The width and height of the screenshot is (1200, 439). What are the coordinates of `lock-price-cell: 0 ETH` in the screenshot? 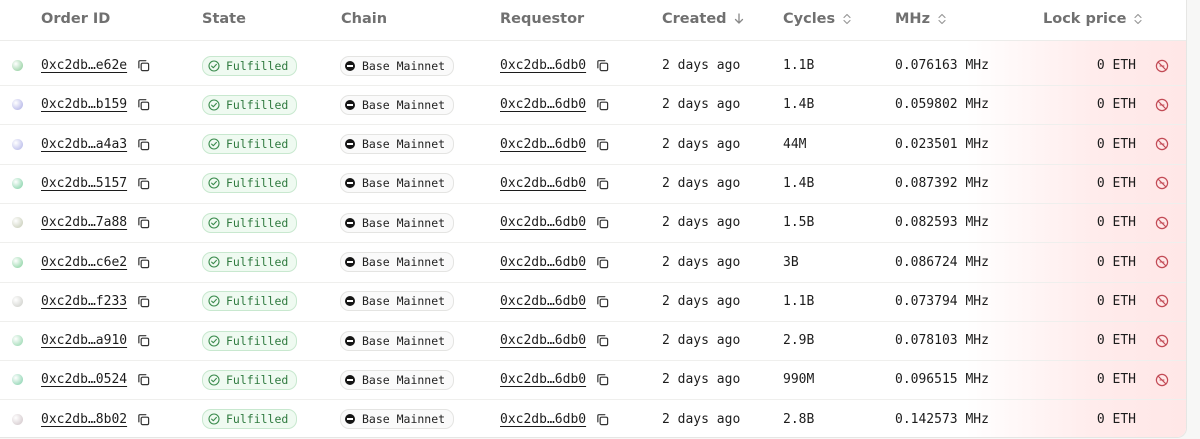 It's located at (1088, 418).